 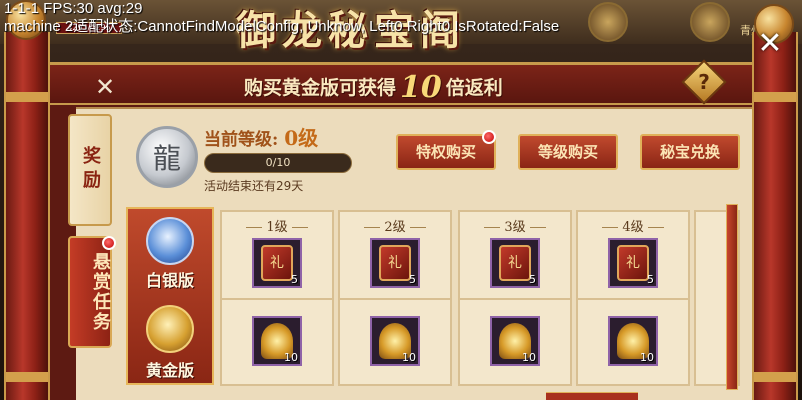 I want to click on reward-column: 3级 礼 5 10, so click(x=515, y=298).